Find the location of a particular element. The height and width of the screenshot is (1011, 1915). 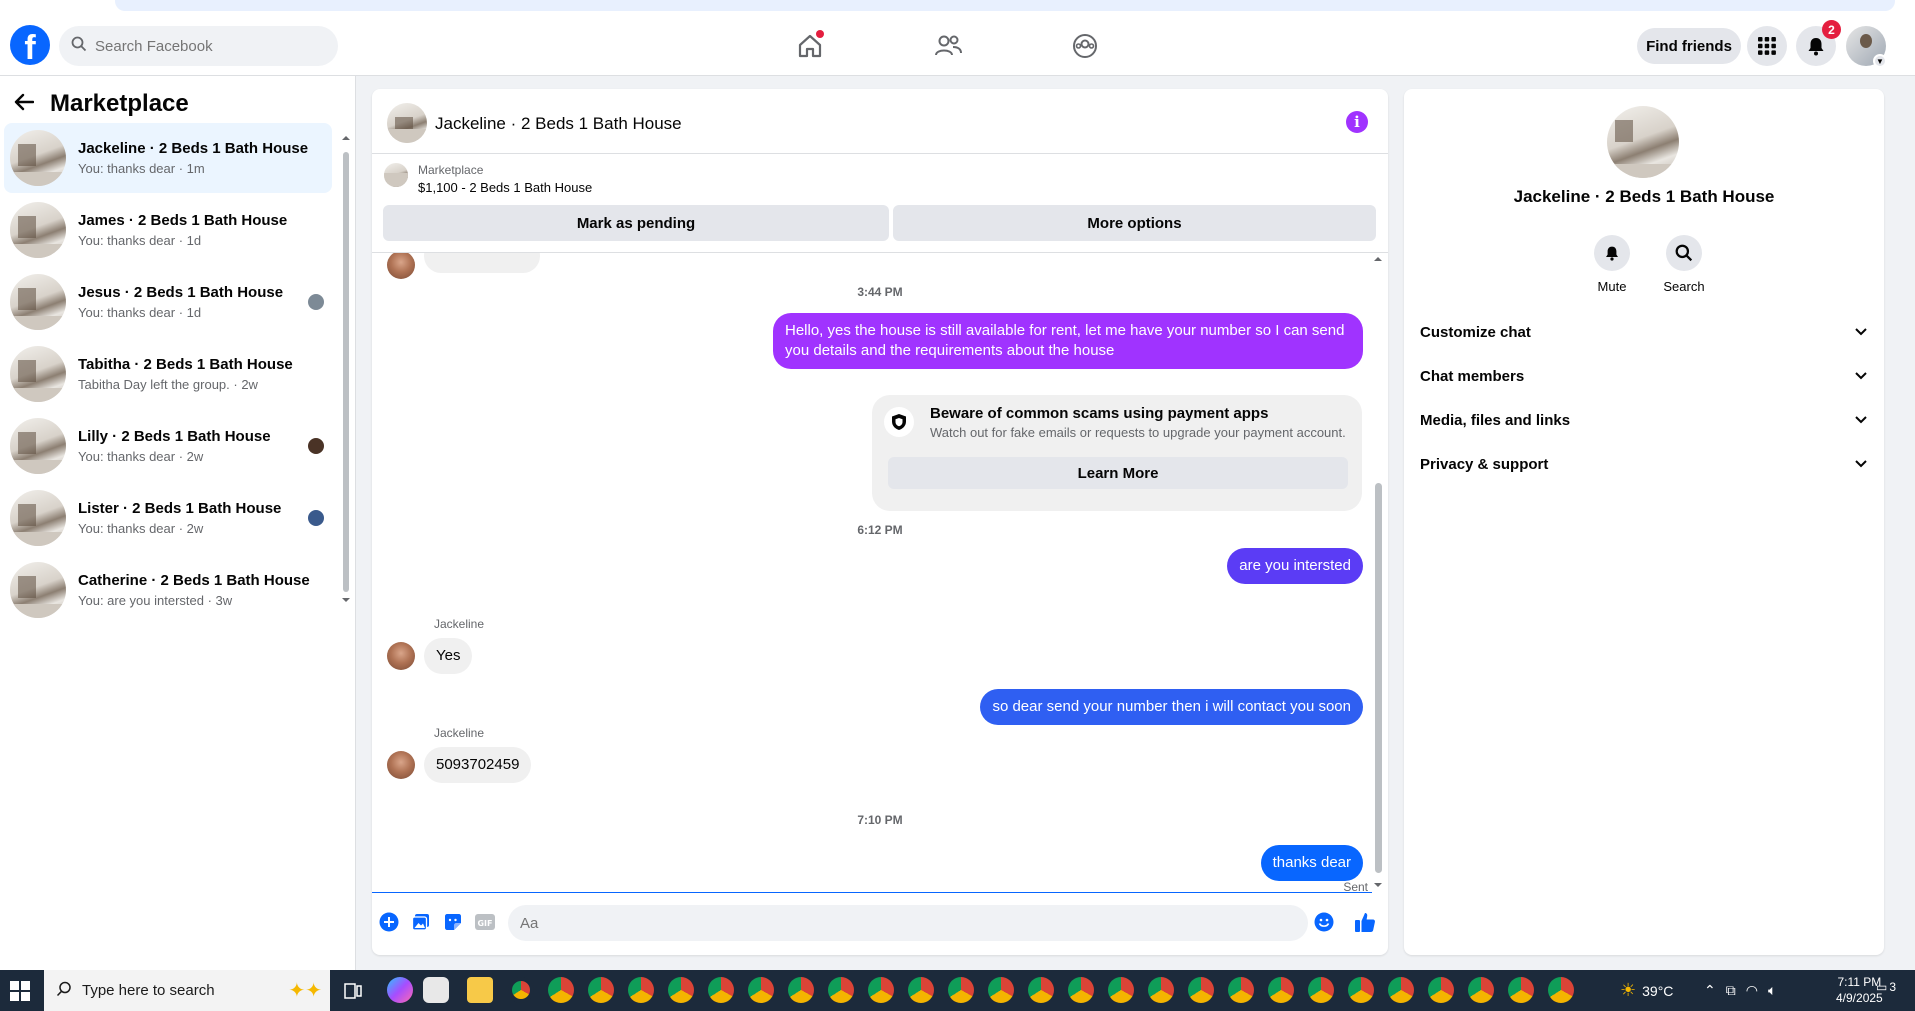

notification-center: ▭ 3 is located at coordinates (1886, 987).